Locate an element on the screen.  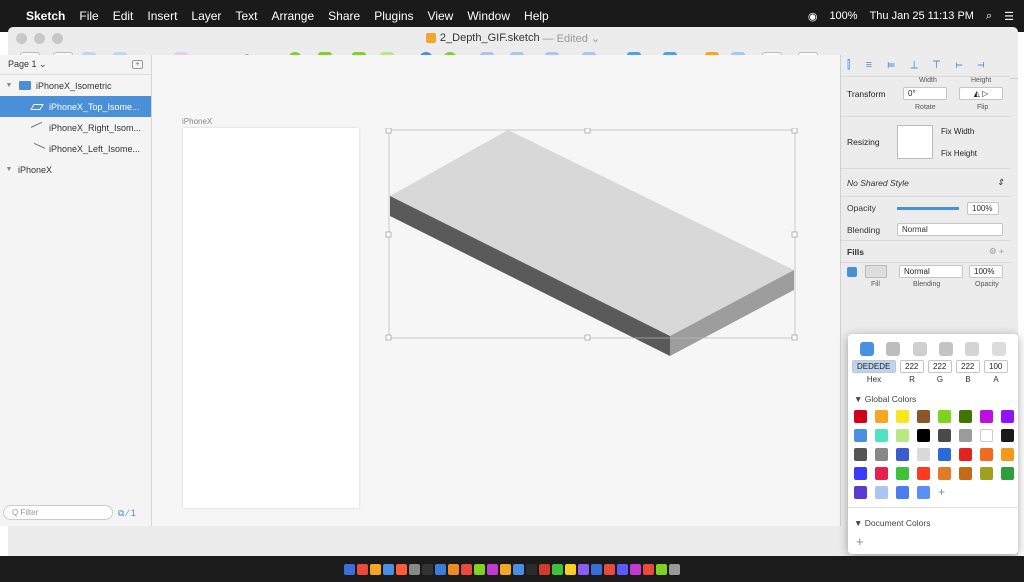
page-selector: Page 1 ⌄ + is located at coordinates (75, 65).